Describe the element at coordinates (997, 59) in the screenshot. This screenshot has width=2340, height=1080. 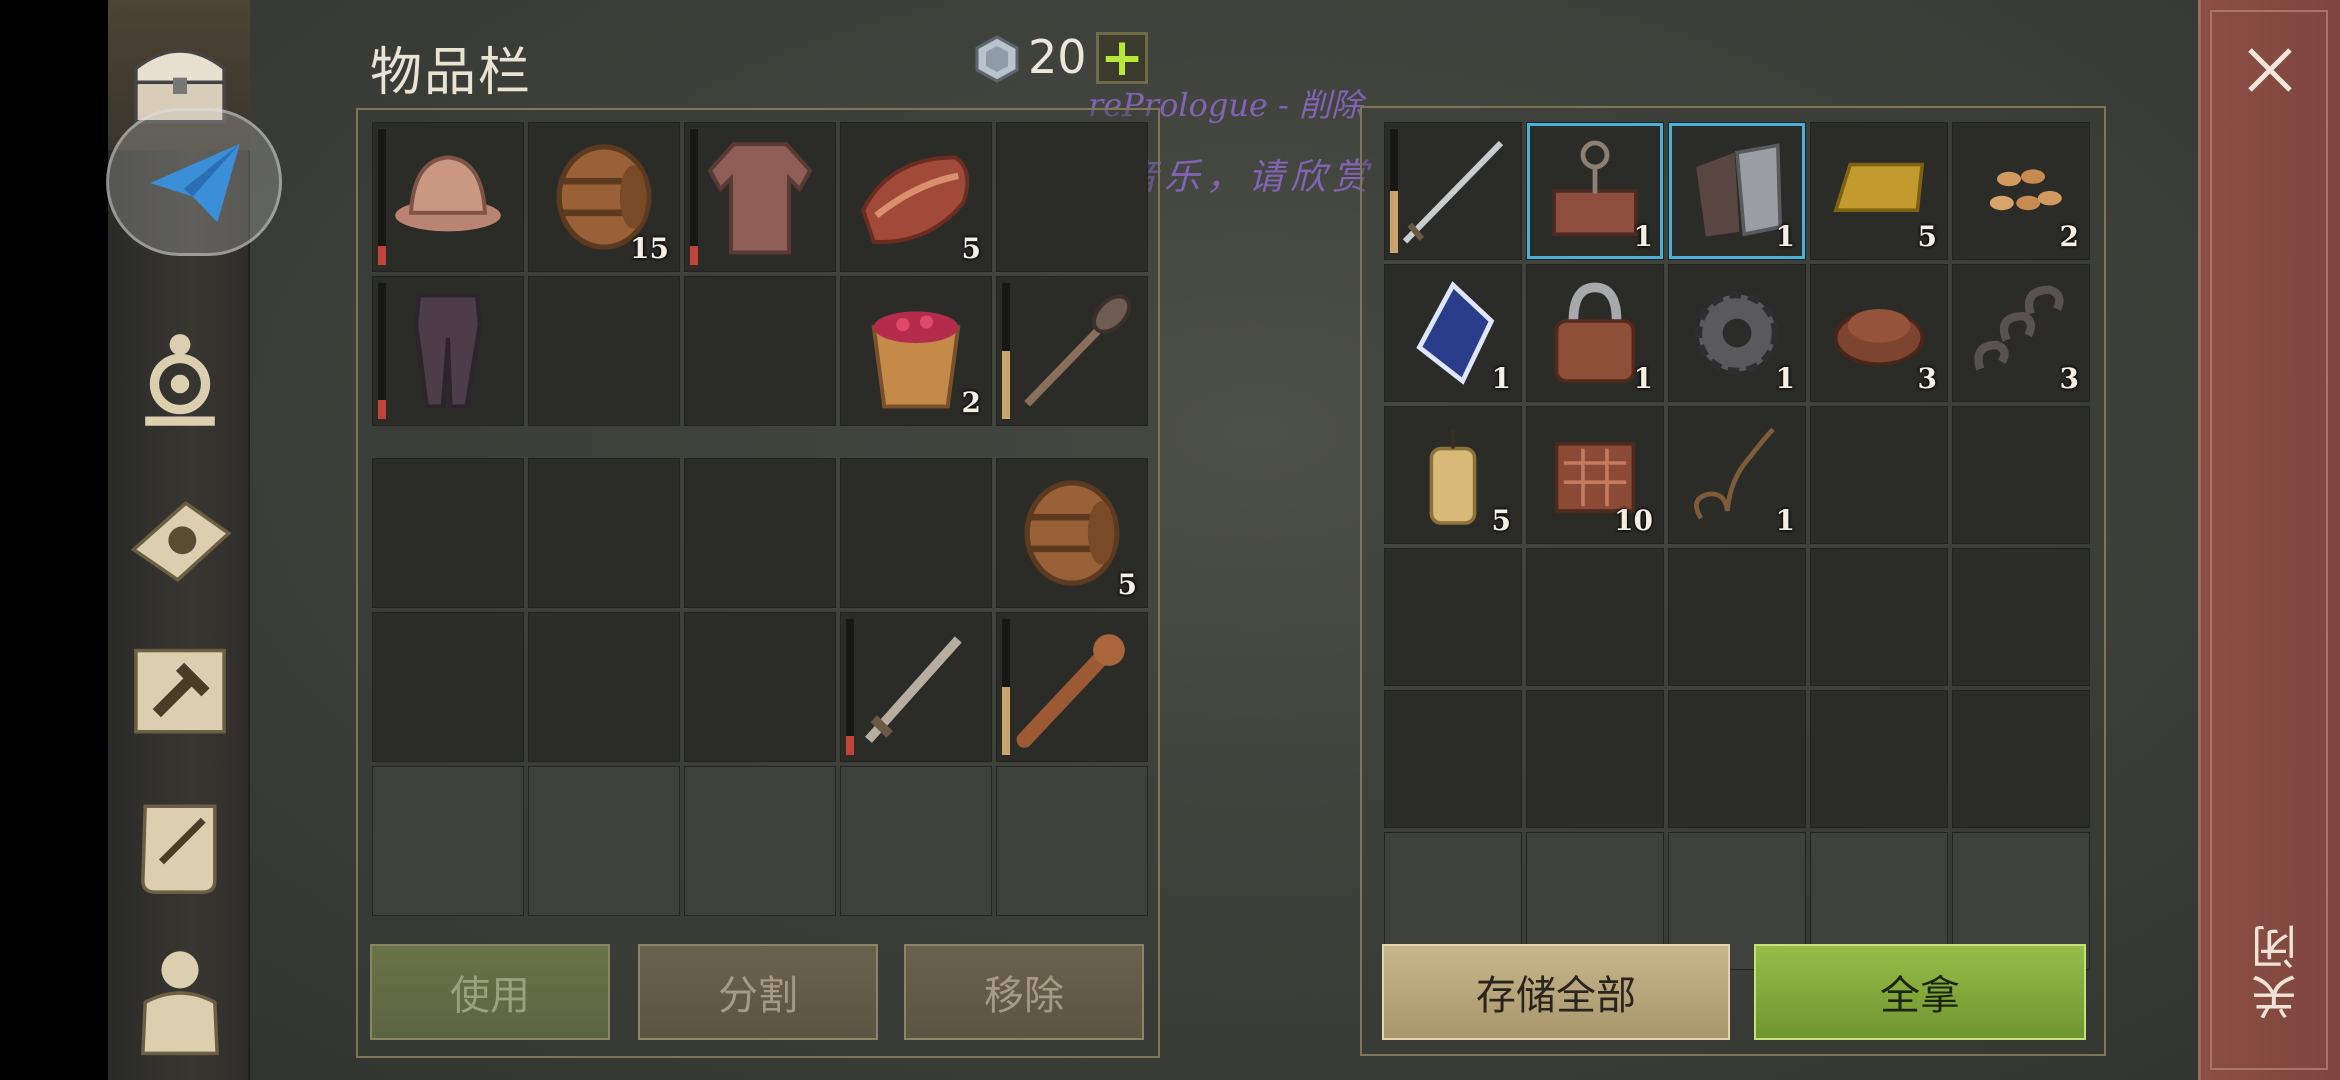
I see `stone-coin-icon` at that location.